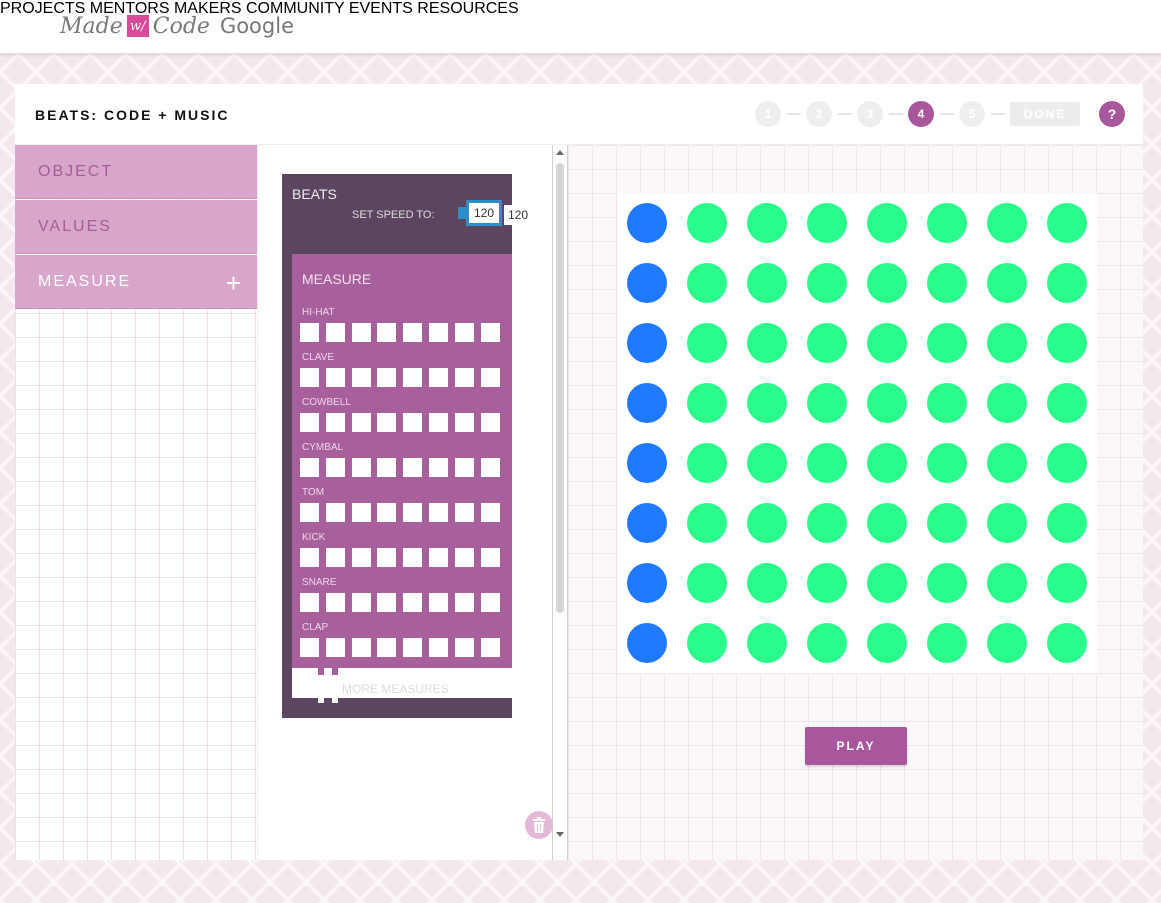 Image resolution: width=1161 pixels, height=903 pixels. I want to click on project-title: BEATS: CODE + MUSIC, so click(132, 115).